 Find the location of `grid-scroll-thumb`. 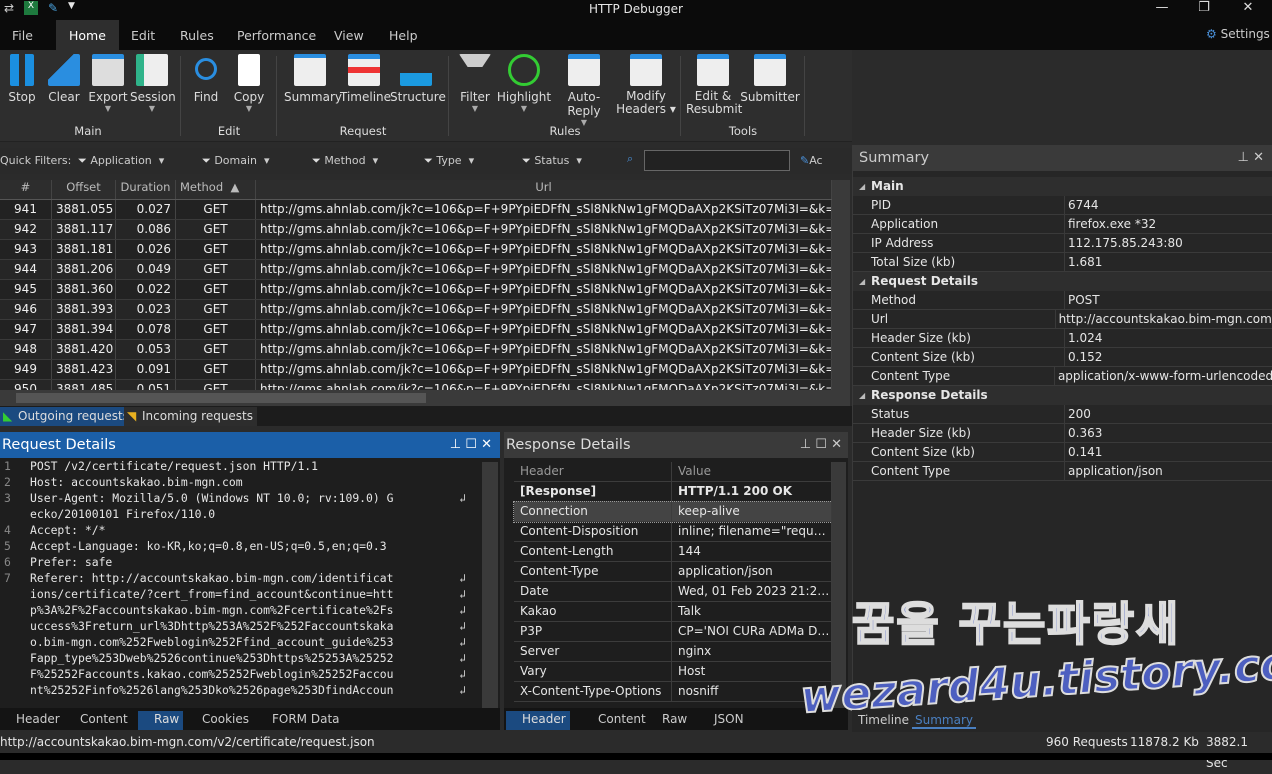

grid-scroll-thumb is located at coordinates (221, 398).